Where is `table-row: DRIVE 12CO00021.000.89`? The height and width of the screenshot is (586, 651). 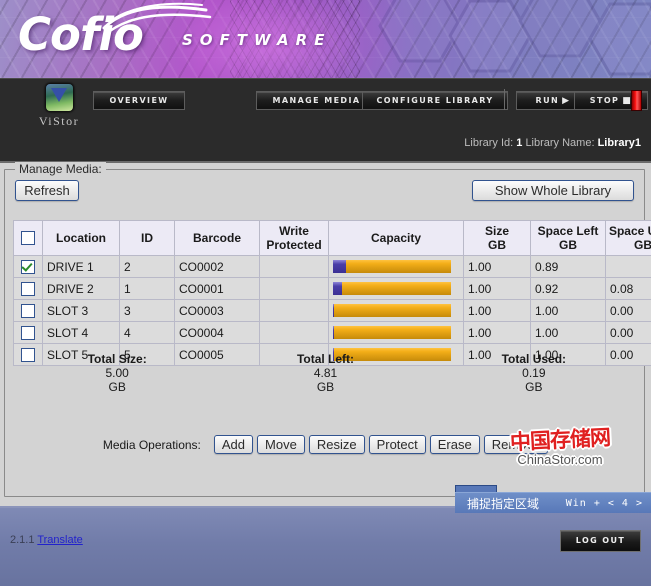 table-row: DRIVE 12CO00021.000.89 is located at coordinates (332, 267).